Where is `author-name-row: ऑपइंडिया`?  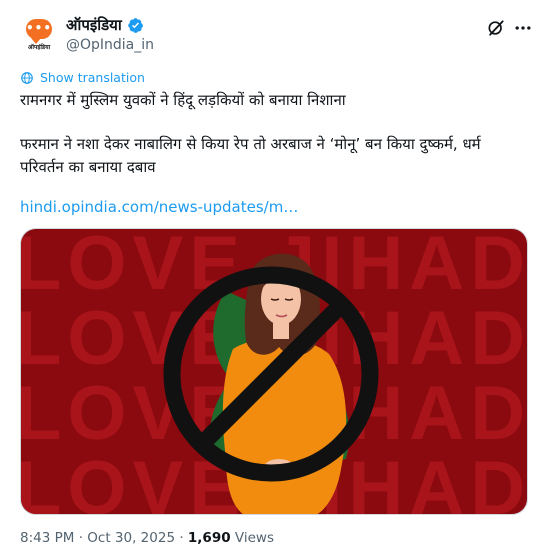
author-name-row: ऑपइंडिया is located at coordinates (105, 25).